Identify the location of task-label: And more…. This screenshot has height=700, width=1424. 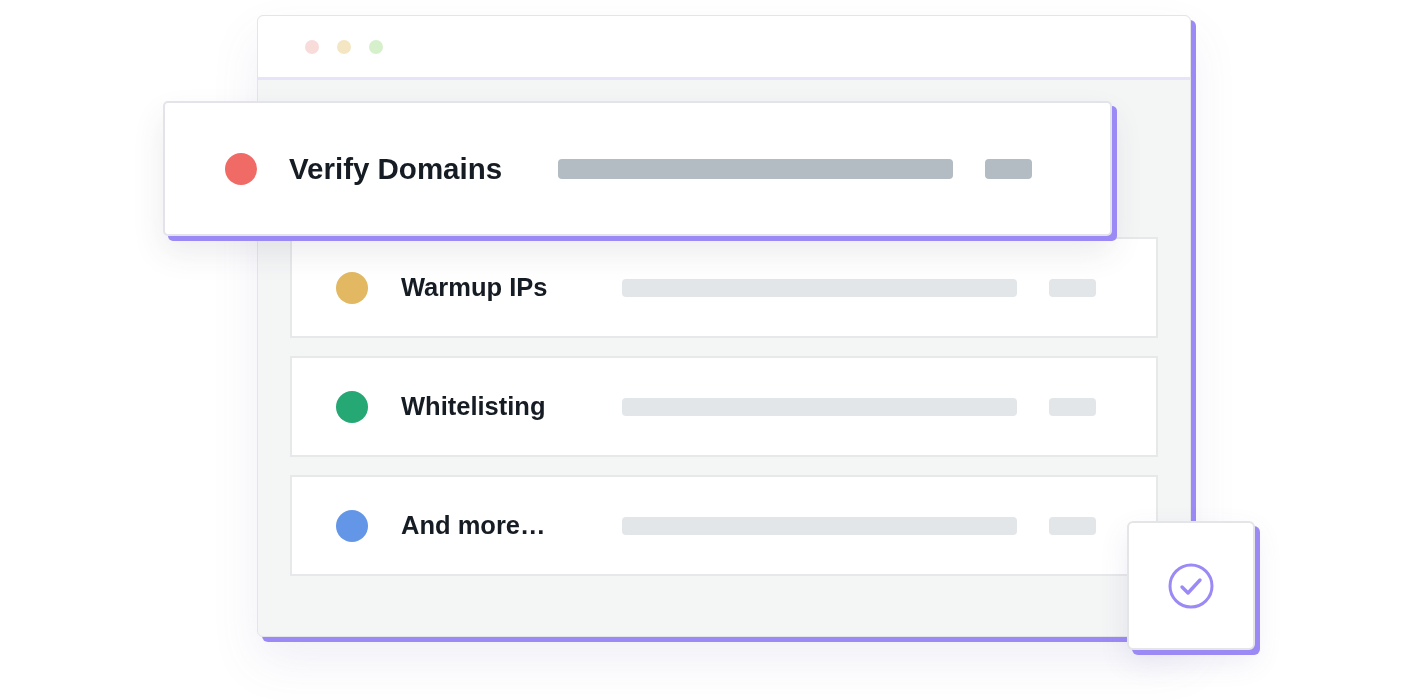
(473, 525).